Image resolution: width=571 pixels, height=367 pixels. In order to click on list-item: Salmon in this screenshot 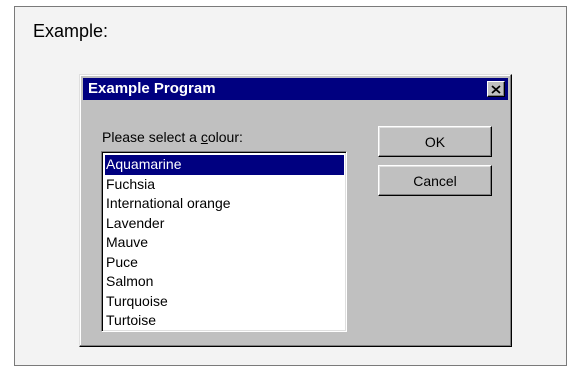, I will do `click(224, 282)`.